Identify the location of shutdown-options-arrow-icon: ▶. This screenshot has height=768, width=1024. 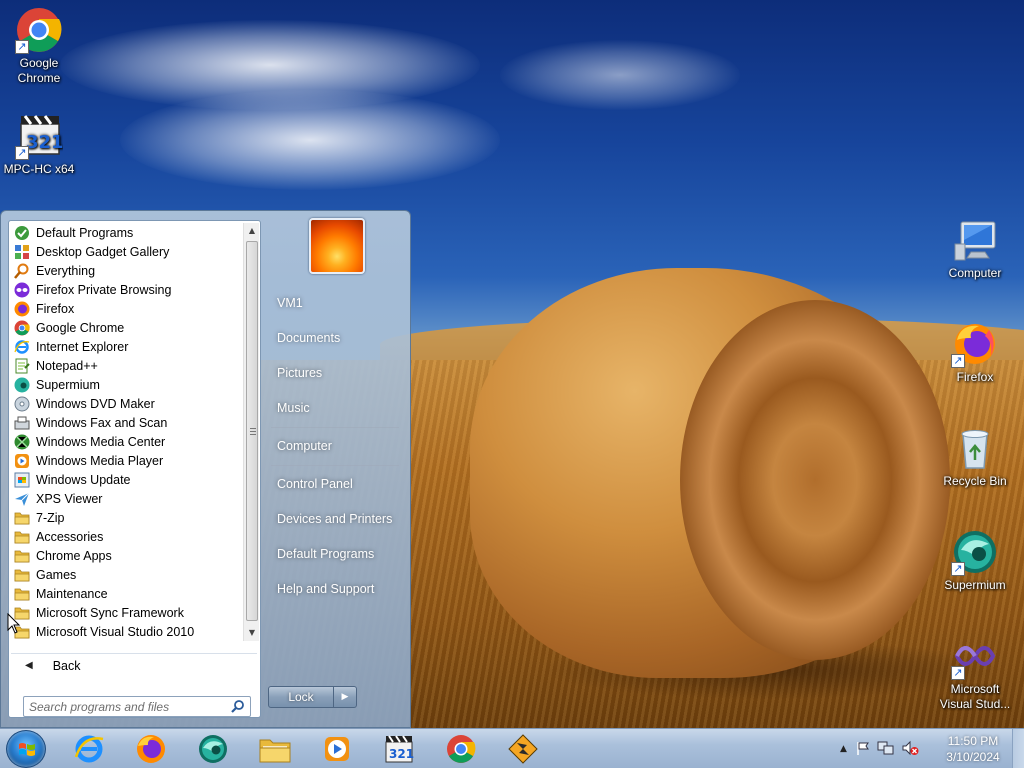
(345, 697).